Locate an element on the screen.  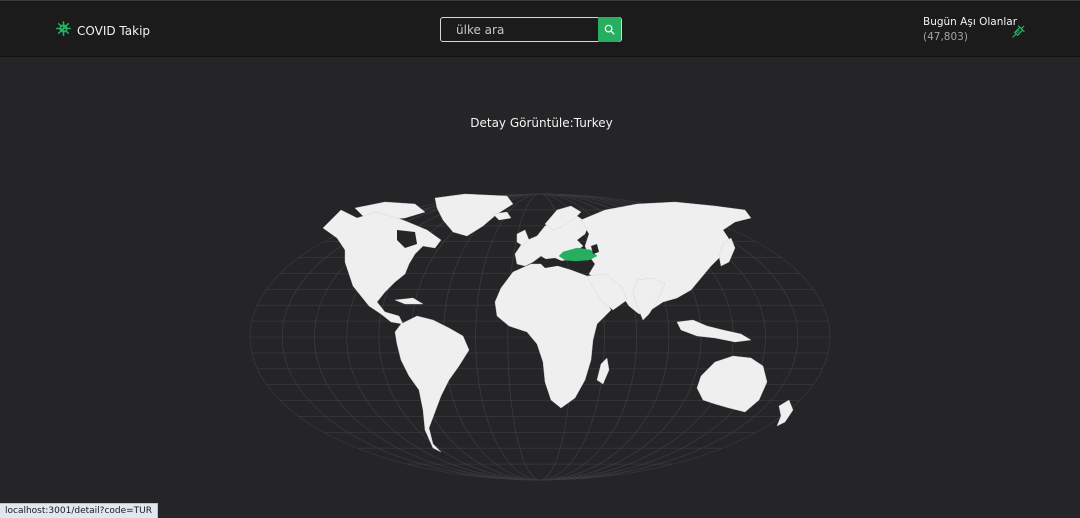
country-new-zealand is located at coordinates (785, 413).